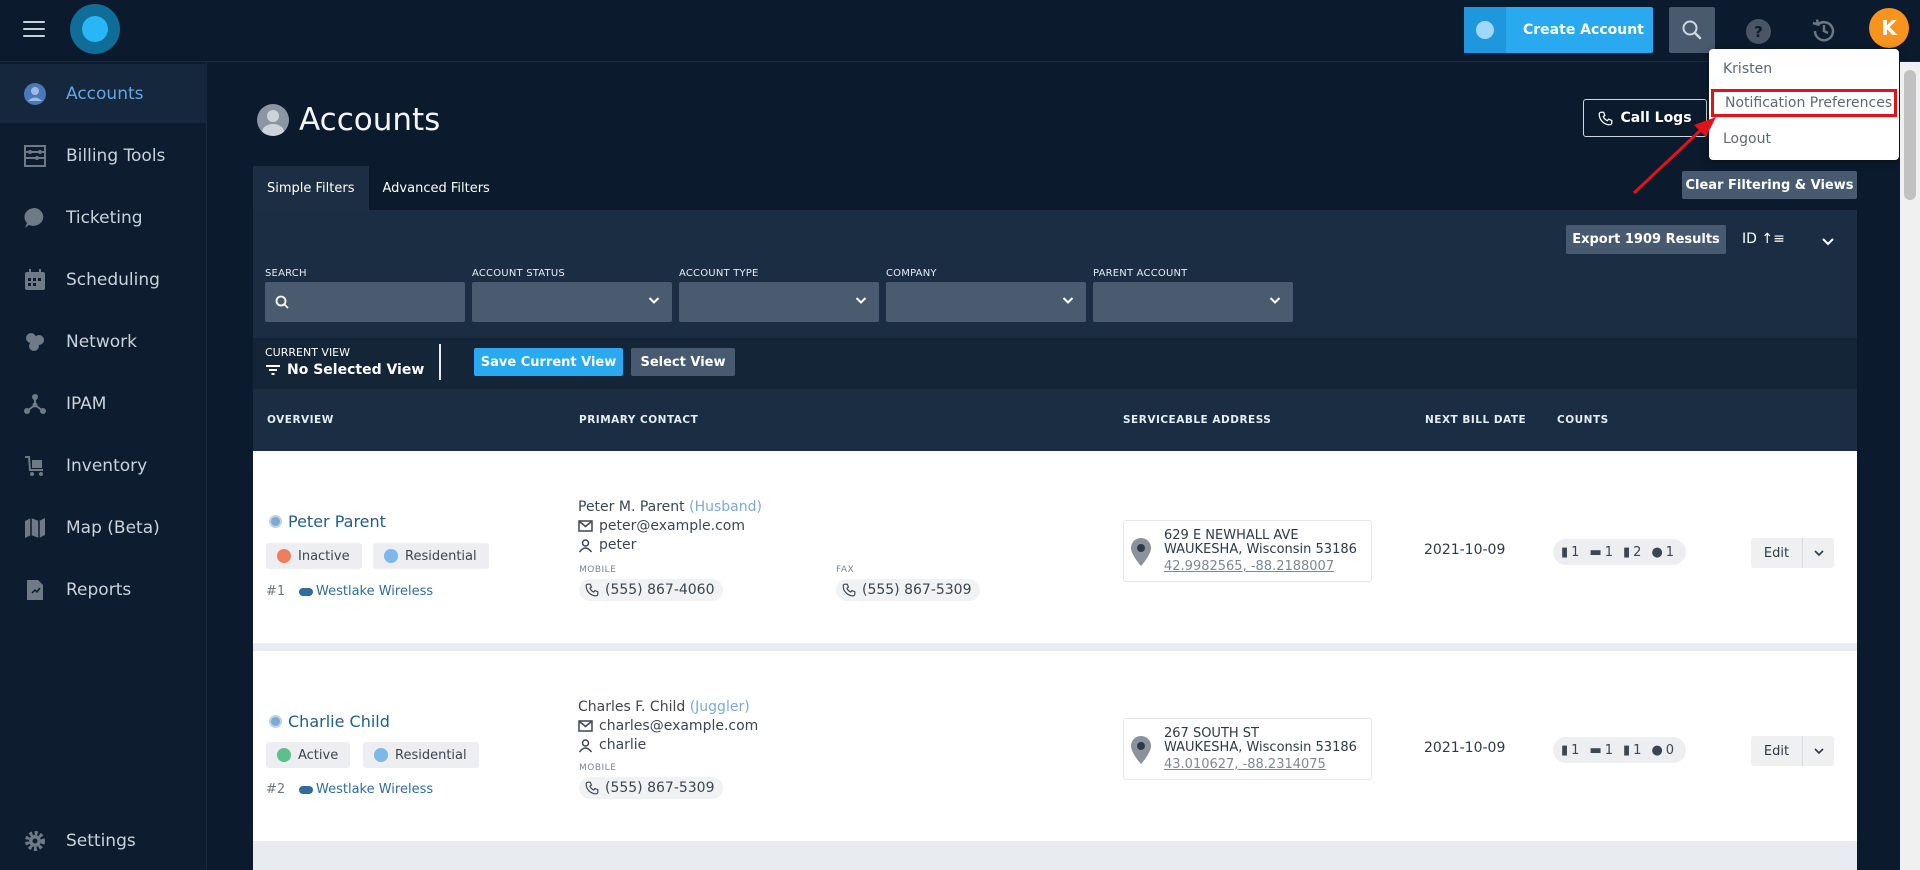 The width and height of the screenshot is (1920, 870). Describe the element at coordinates (1674, 156) in the screenshot. I see `annotation-arrow` at that location.